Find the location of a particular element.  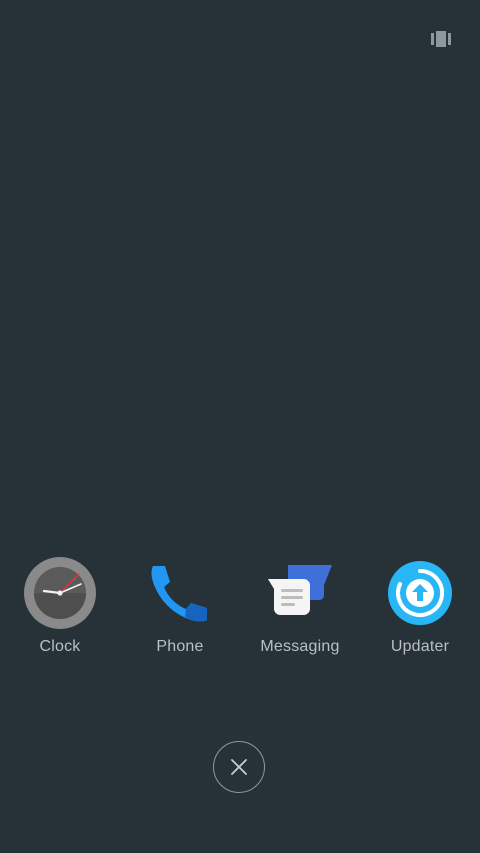

app-row: Clock Phone Messaging Updater is located at coordinates (240, 611).